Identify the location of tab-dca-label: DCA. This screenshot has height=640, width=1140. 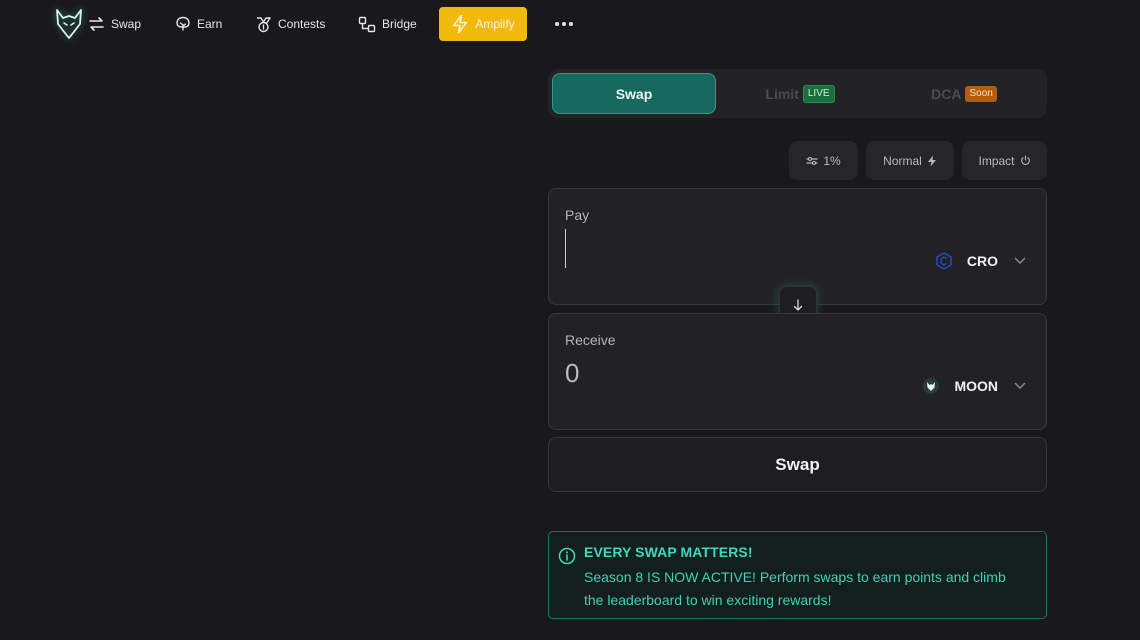
(946, 93).